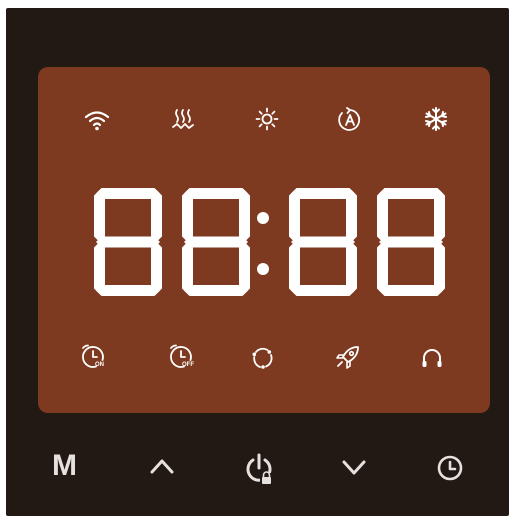 The image size is (515, 518). What do you see at coordinates (64, 465) in the screenshot?
I see `mode-button-label: M` at bounding box center [64, 465].